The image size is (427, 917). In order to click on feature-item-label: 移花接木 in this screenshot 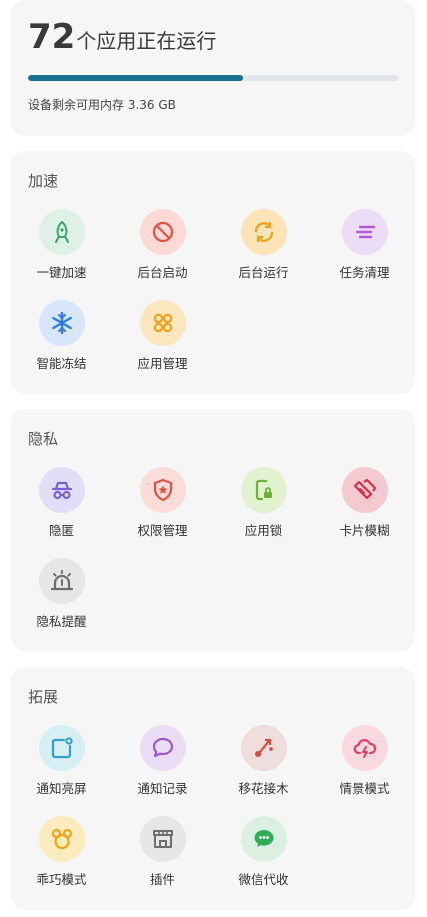, I will do `click(263, 788)`.